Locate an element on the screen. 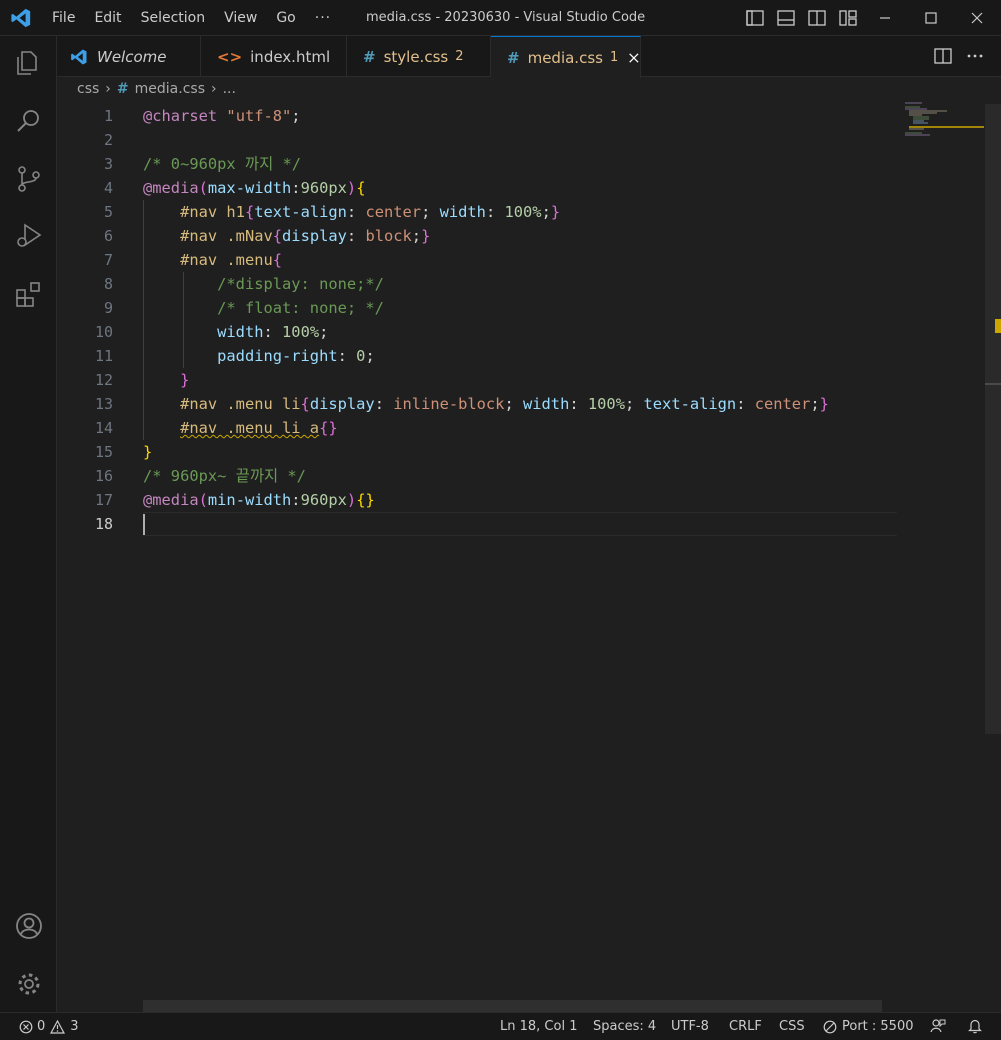 The height and width of the screenshot is (1040, 1001). menu-more: ··· is located at coordinates (323, 18).